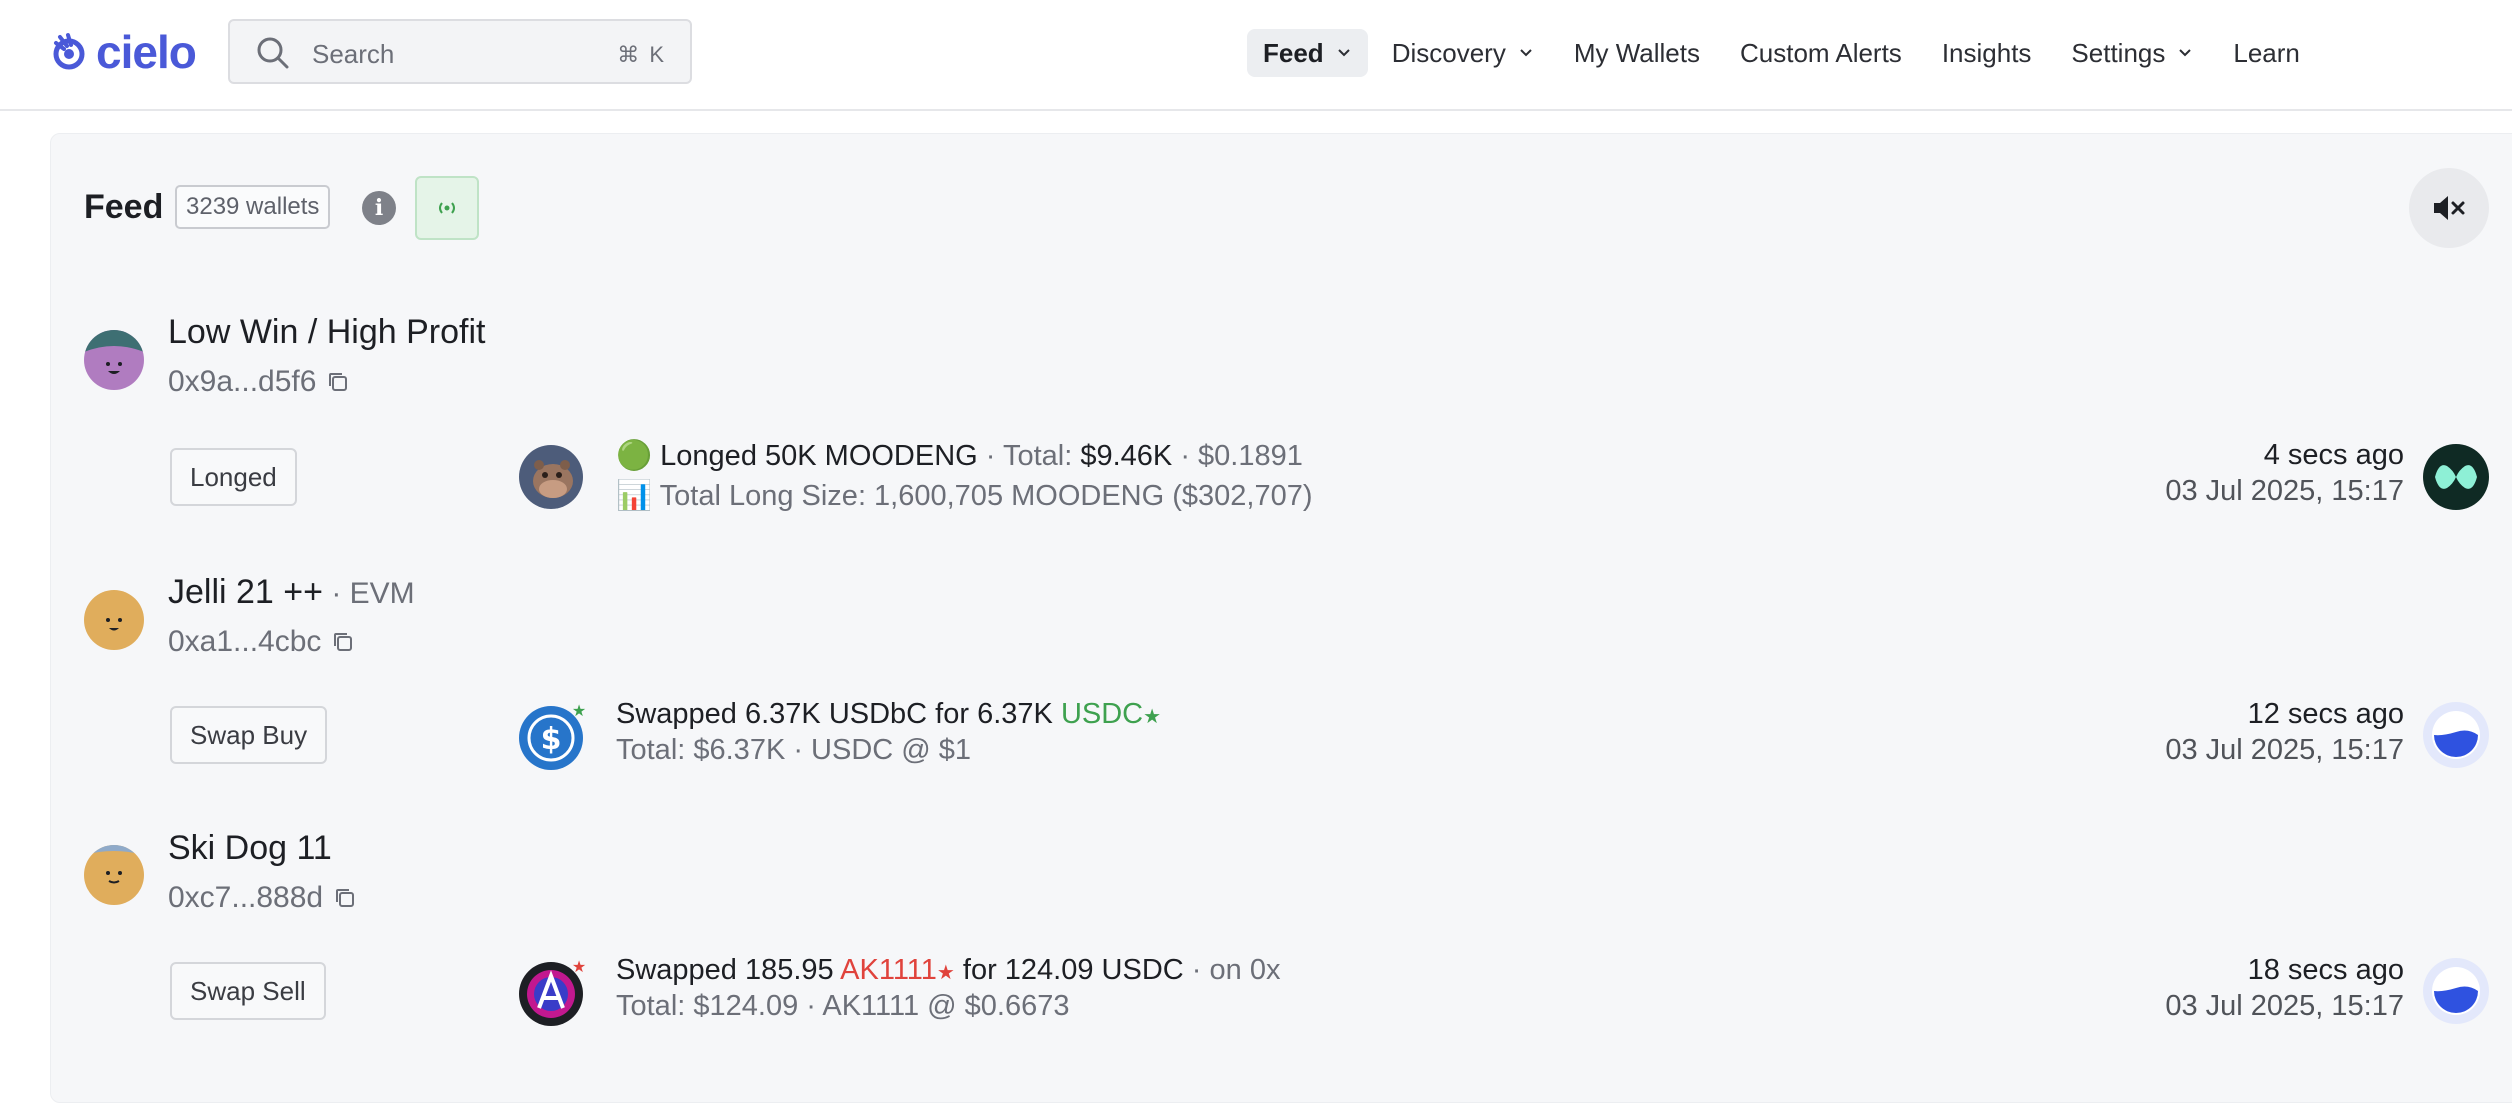 The height and width of the screenshot is (1103, 2512). I want to click on nav-insights: Insights, so click(1987, 53).